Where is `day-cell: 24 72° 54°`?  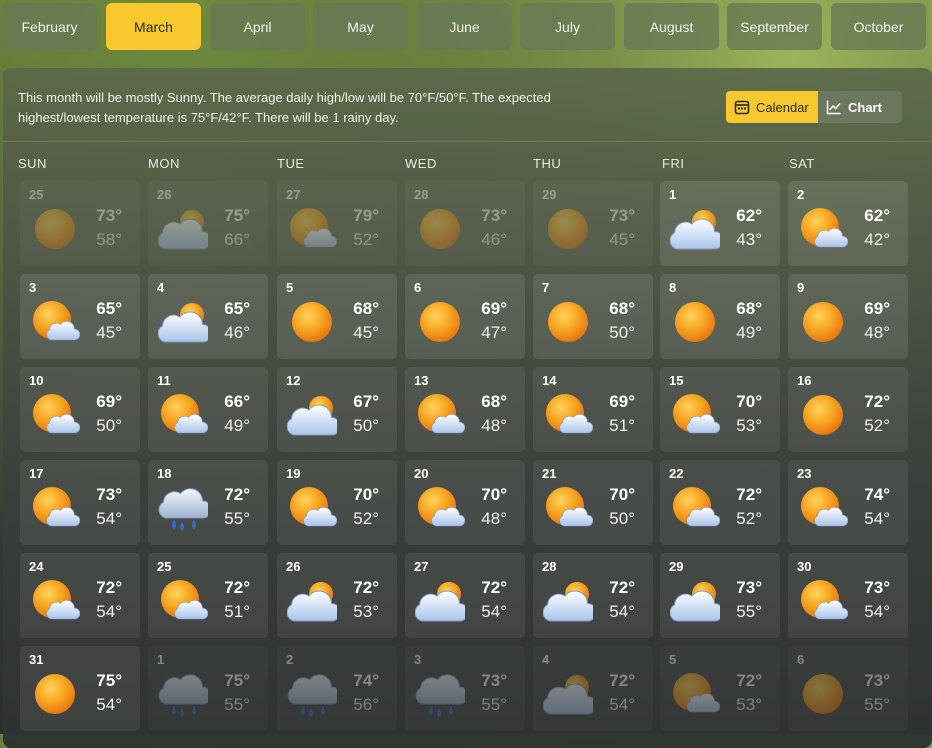
day-cell: 24 72° 54° is located at coordinates (80, 595).